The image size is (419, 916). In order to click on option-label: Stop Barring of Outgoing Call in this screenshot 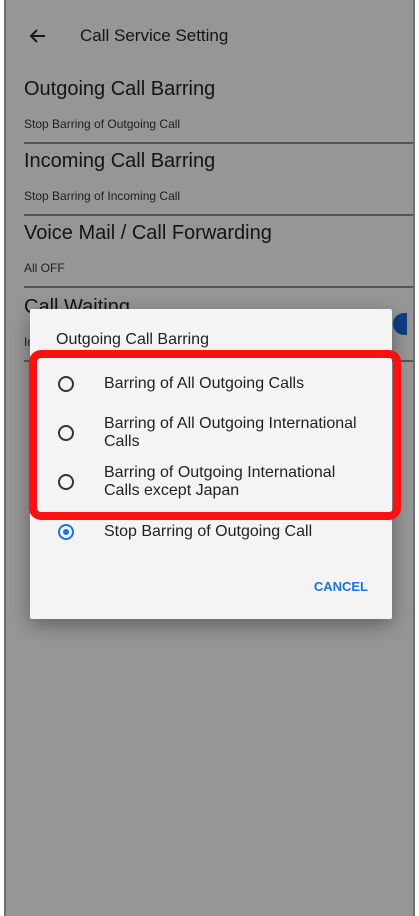, I will do `click(208, 531)`.